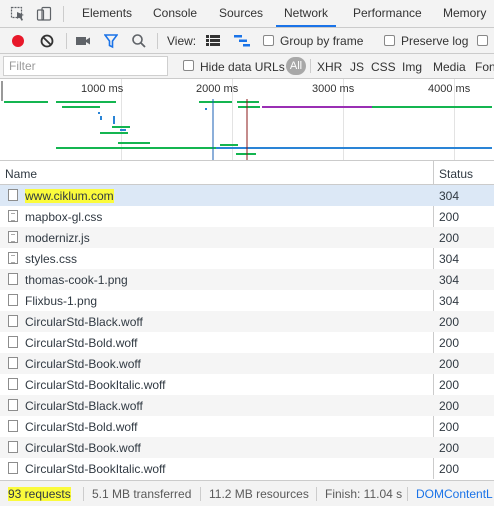  I want to click on record-icon, so click(18, 41).